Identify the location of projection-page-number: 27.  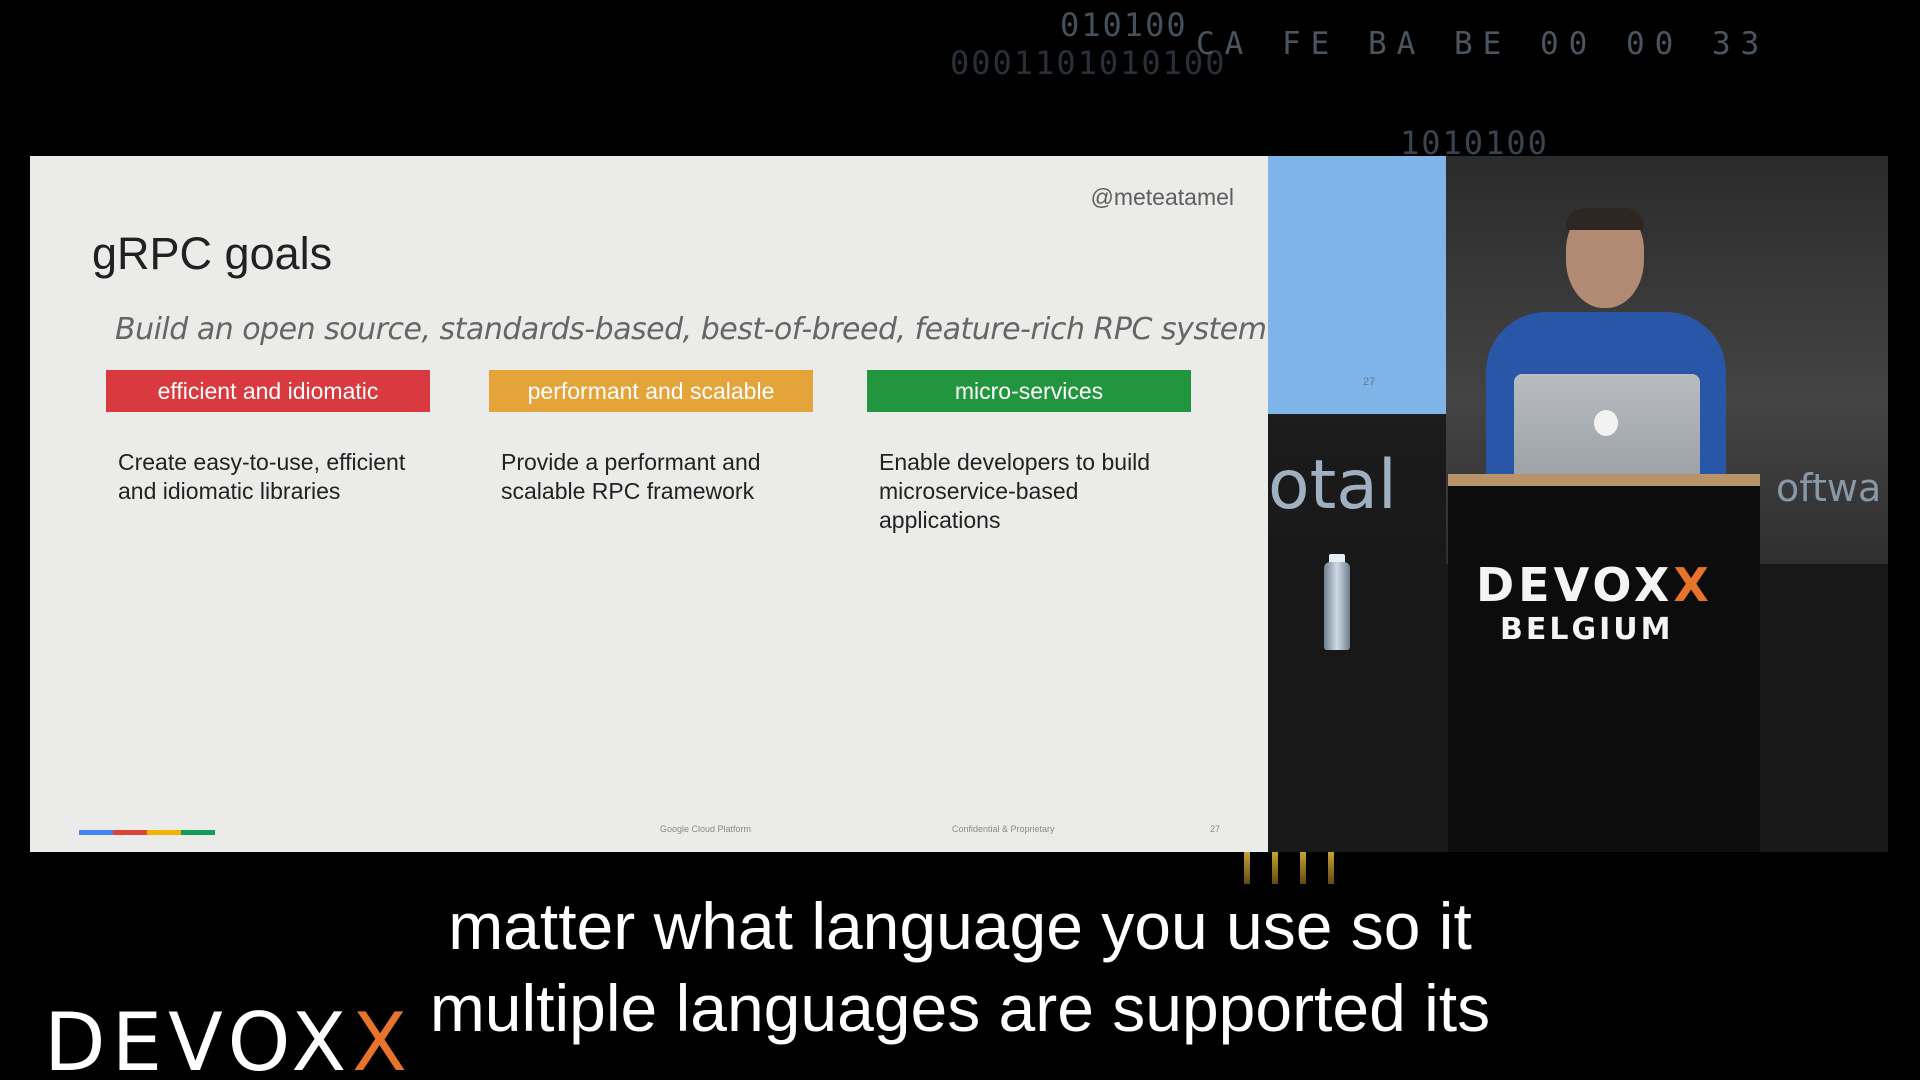
(1369, 382).